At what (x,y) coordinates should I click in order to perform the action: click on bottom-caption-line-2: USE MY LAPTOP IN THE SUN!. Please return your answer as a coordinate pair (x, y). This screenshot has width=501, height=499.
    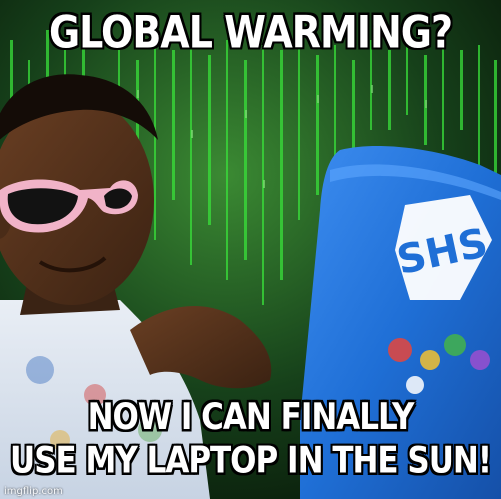
    Looking at the image, I should click on (251, 461).